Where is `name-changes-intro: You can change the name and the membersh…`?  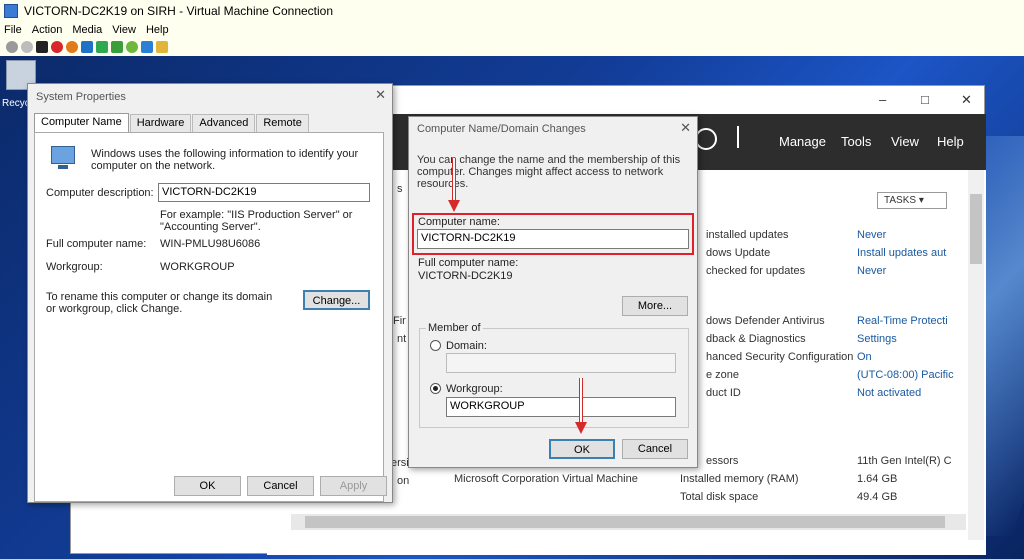
name-changes-intro: You can change the name and the membersh… is located at coordinates (549, 172).